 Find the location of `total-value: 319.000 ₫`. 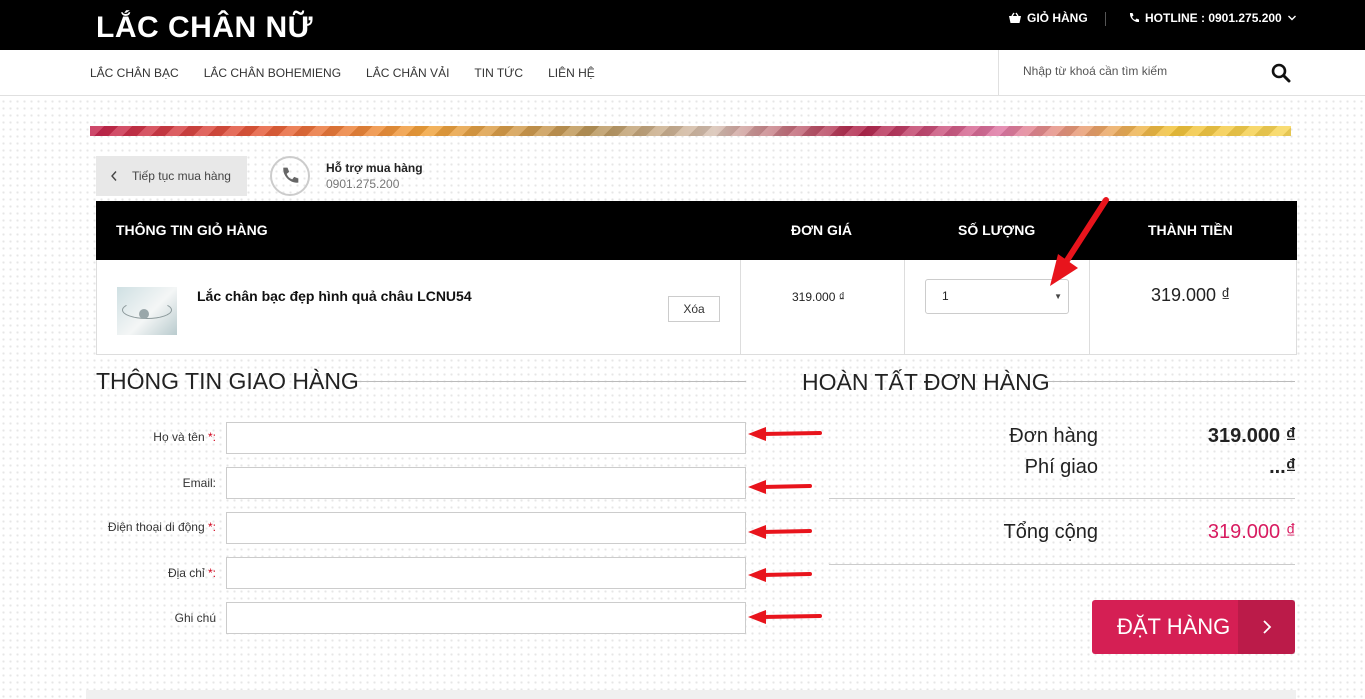

total-value: 319.000 ₫ is located at coordinates (1251, 532).